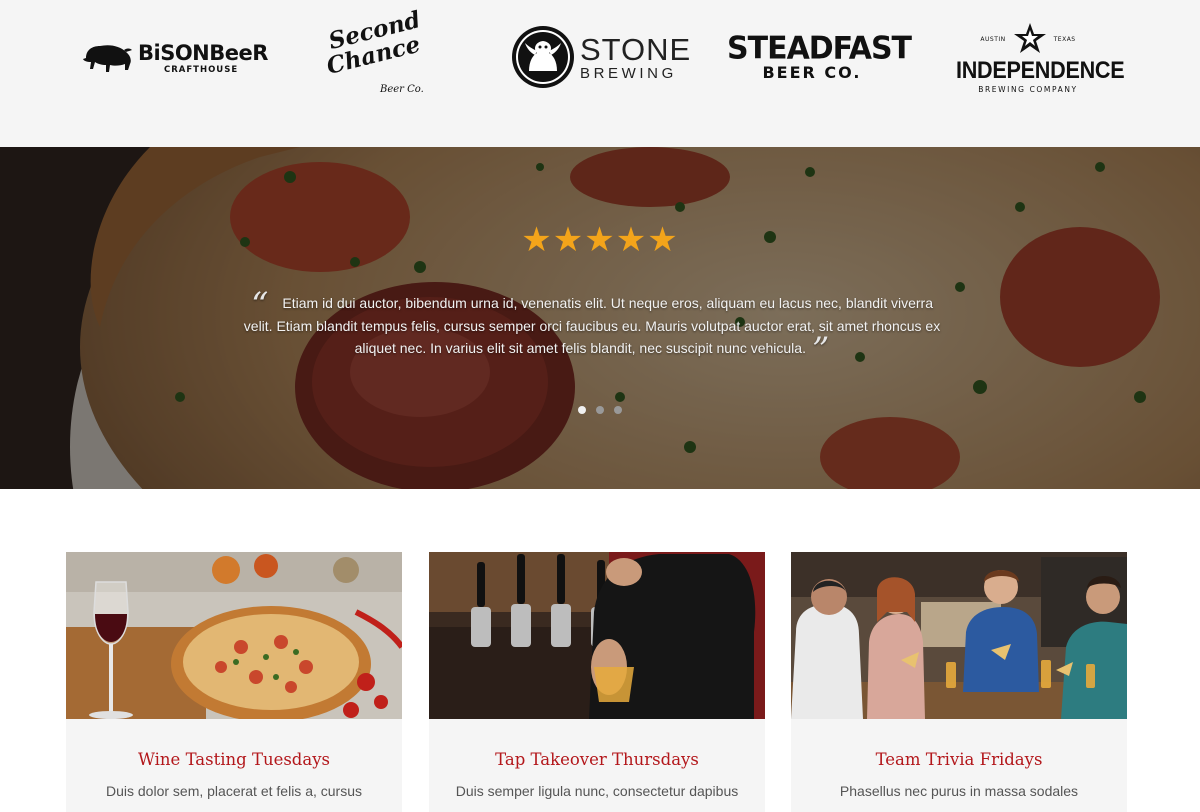 This screenshot has height=812, width=1200. Describe the element at coordinates (959, 635) in the screenshot. I see `friends-dining-photo` at that location.